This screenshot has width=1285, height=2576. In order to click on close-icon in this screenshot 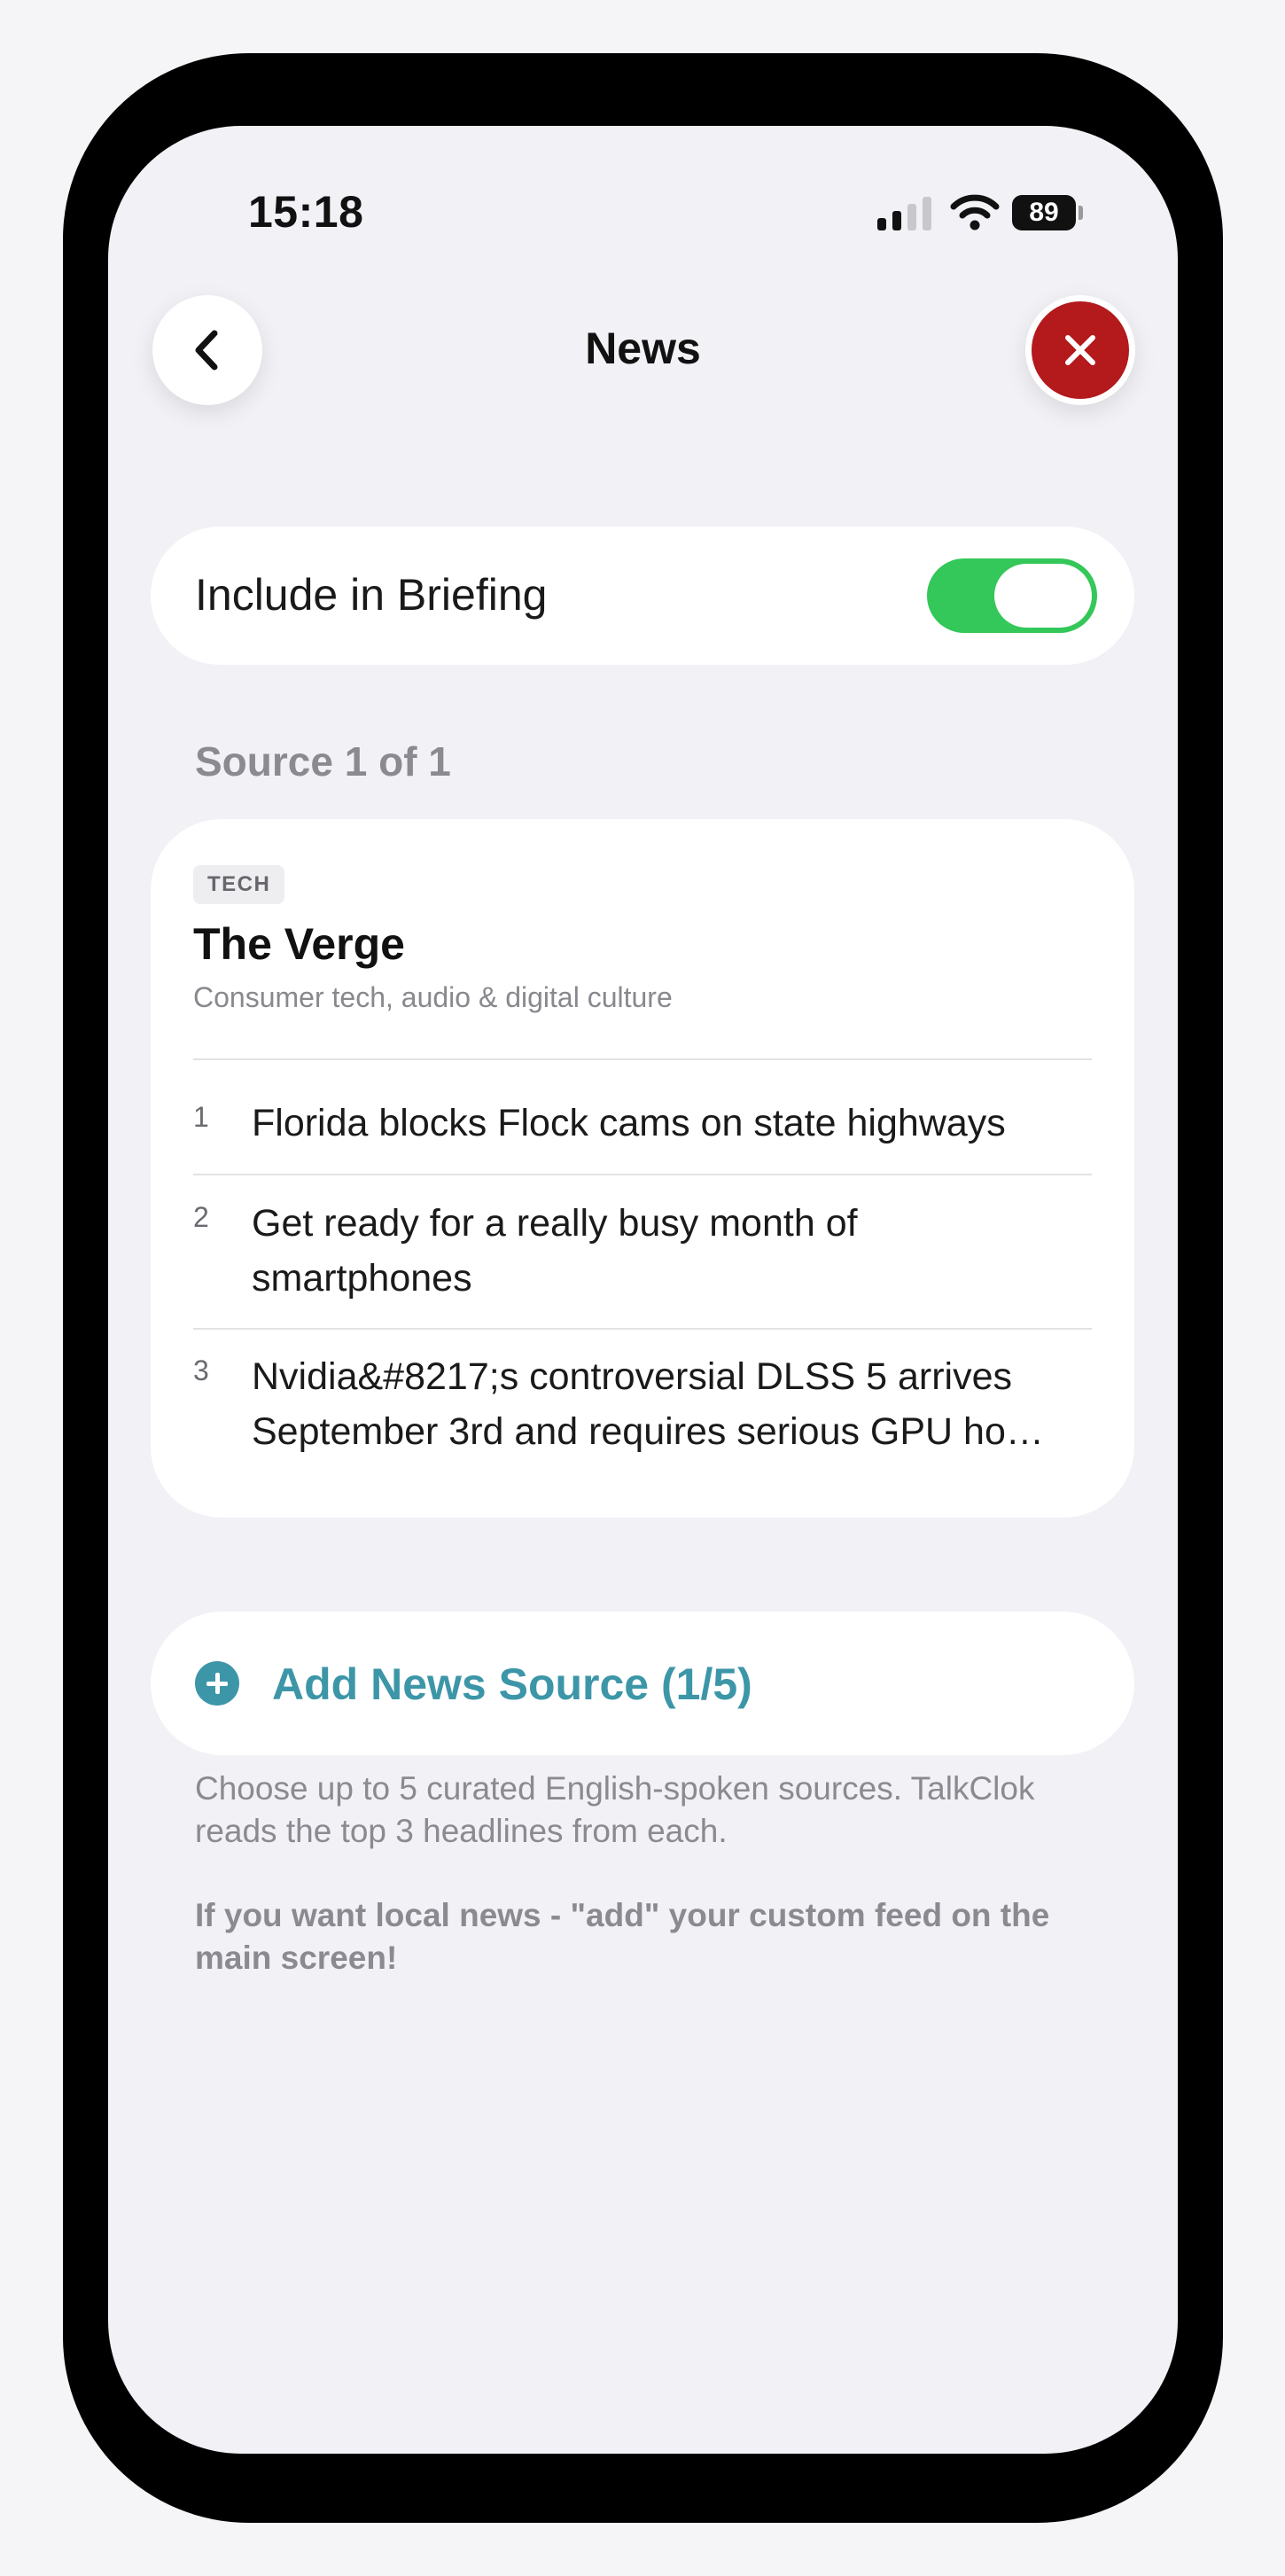, I will do `click(1080, 350)`.